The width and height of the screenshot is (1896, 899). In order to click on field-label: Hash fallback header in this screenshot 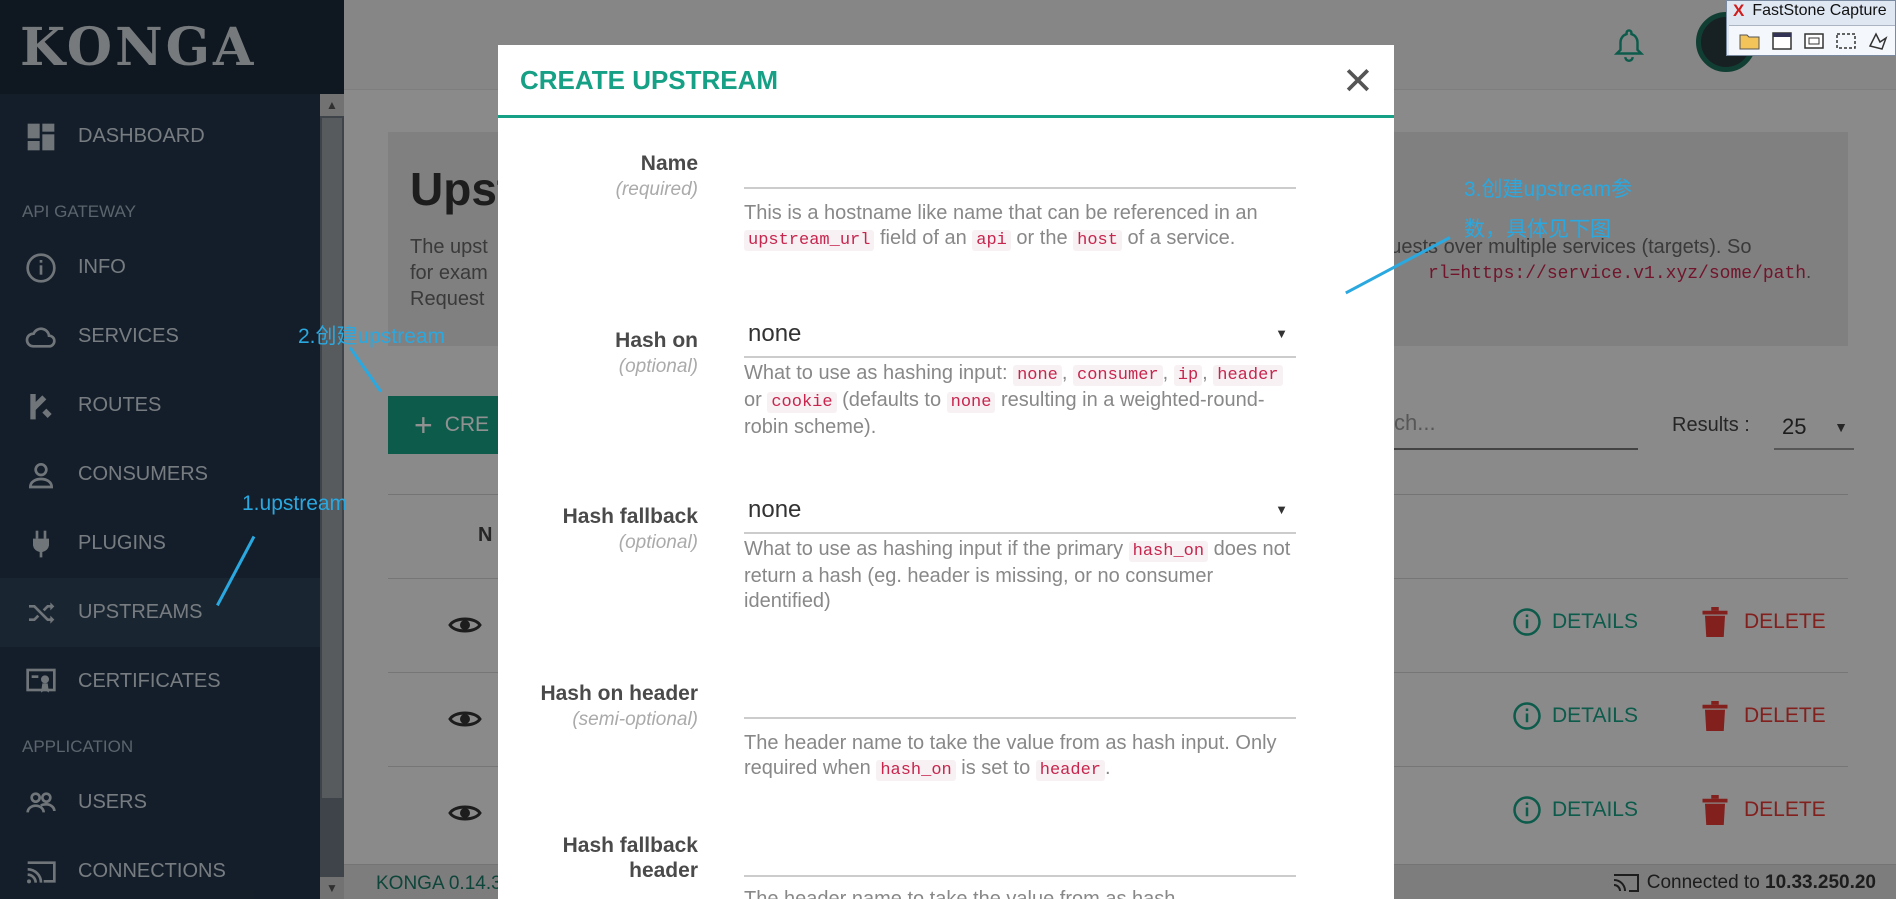, I will do `click(630, 858)`.